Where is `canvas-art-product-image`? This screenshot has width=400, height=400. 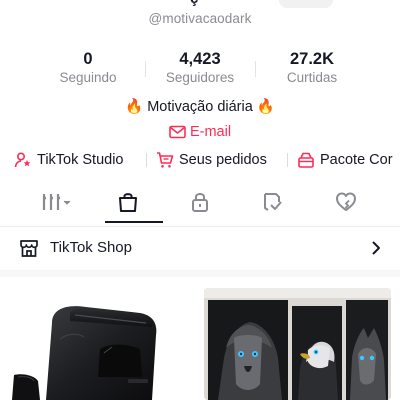 canvas-art-product-image is located at coordinates (297, 344).